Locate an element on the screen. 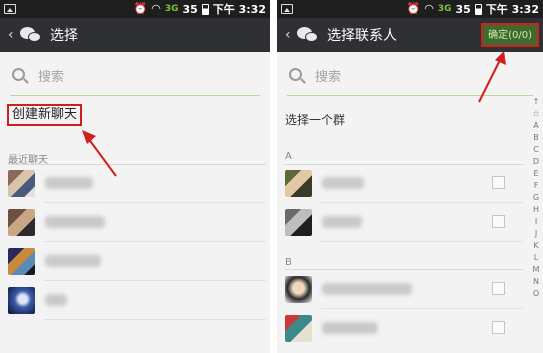 The height and width of the screenshot is (353, 543). page-title: 选择联系人 is located at coordinates (362, 36).